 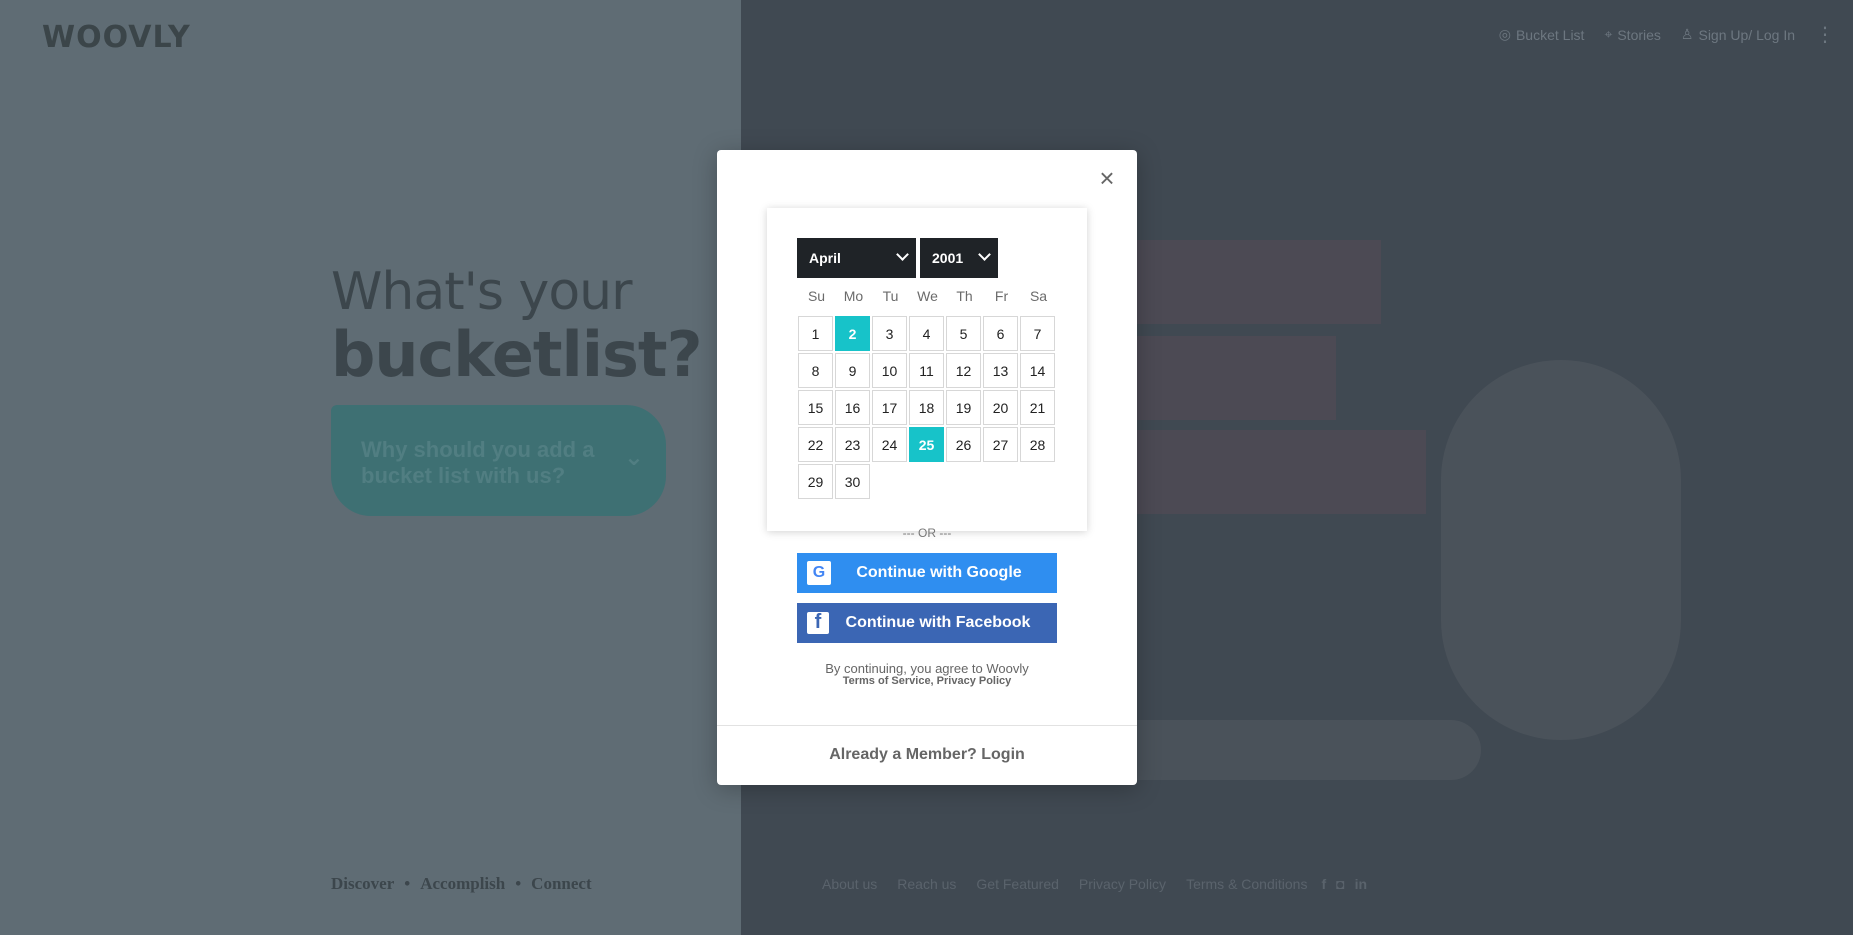 I want to click on calendar-day: 9, so click(x=852, y=370).